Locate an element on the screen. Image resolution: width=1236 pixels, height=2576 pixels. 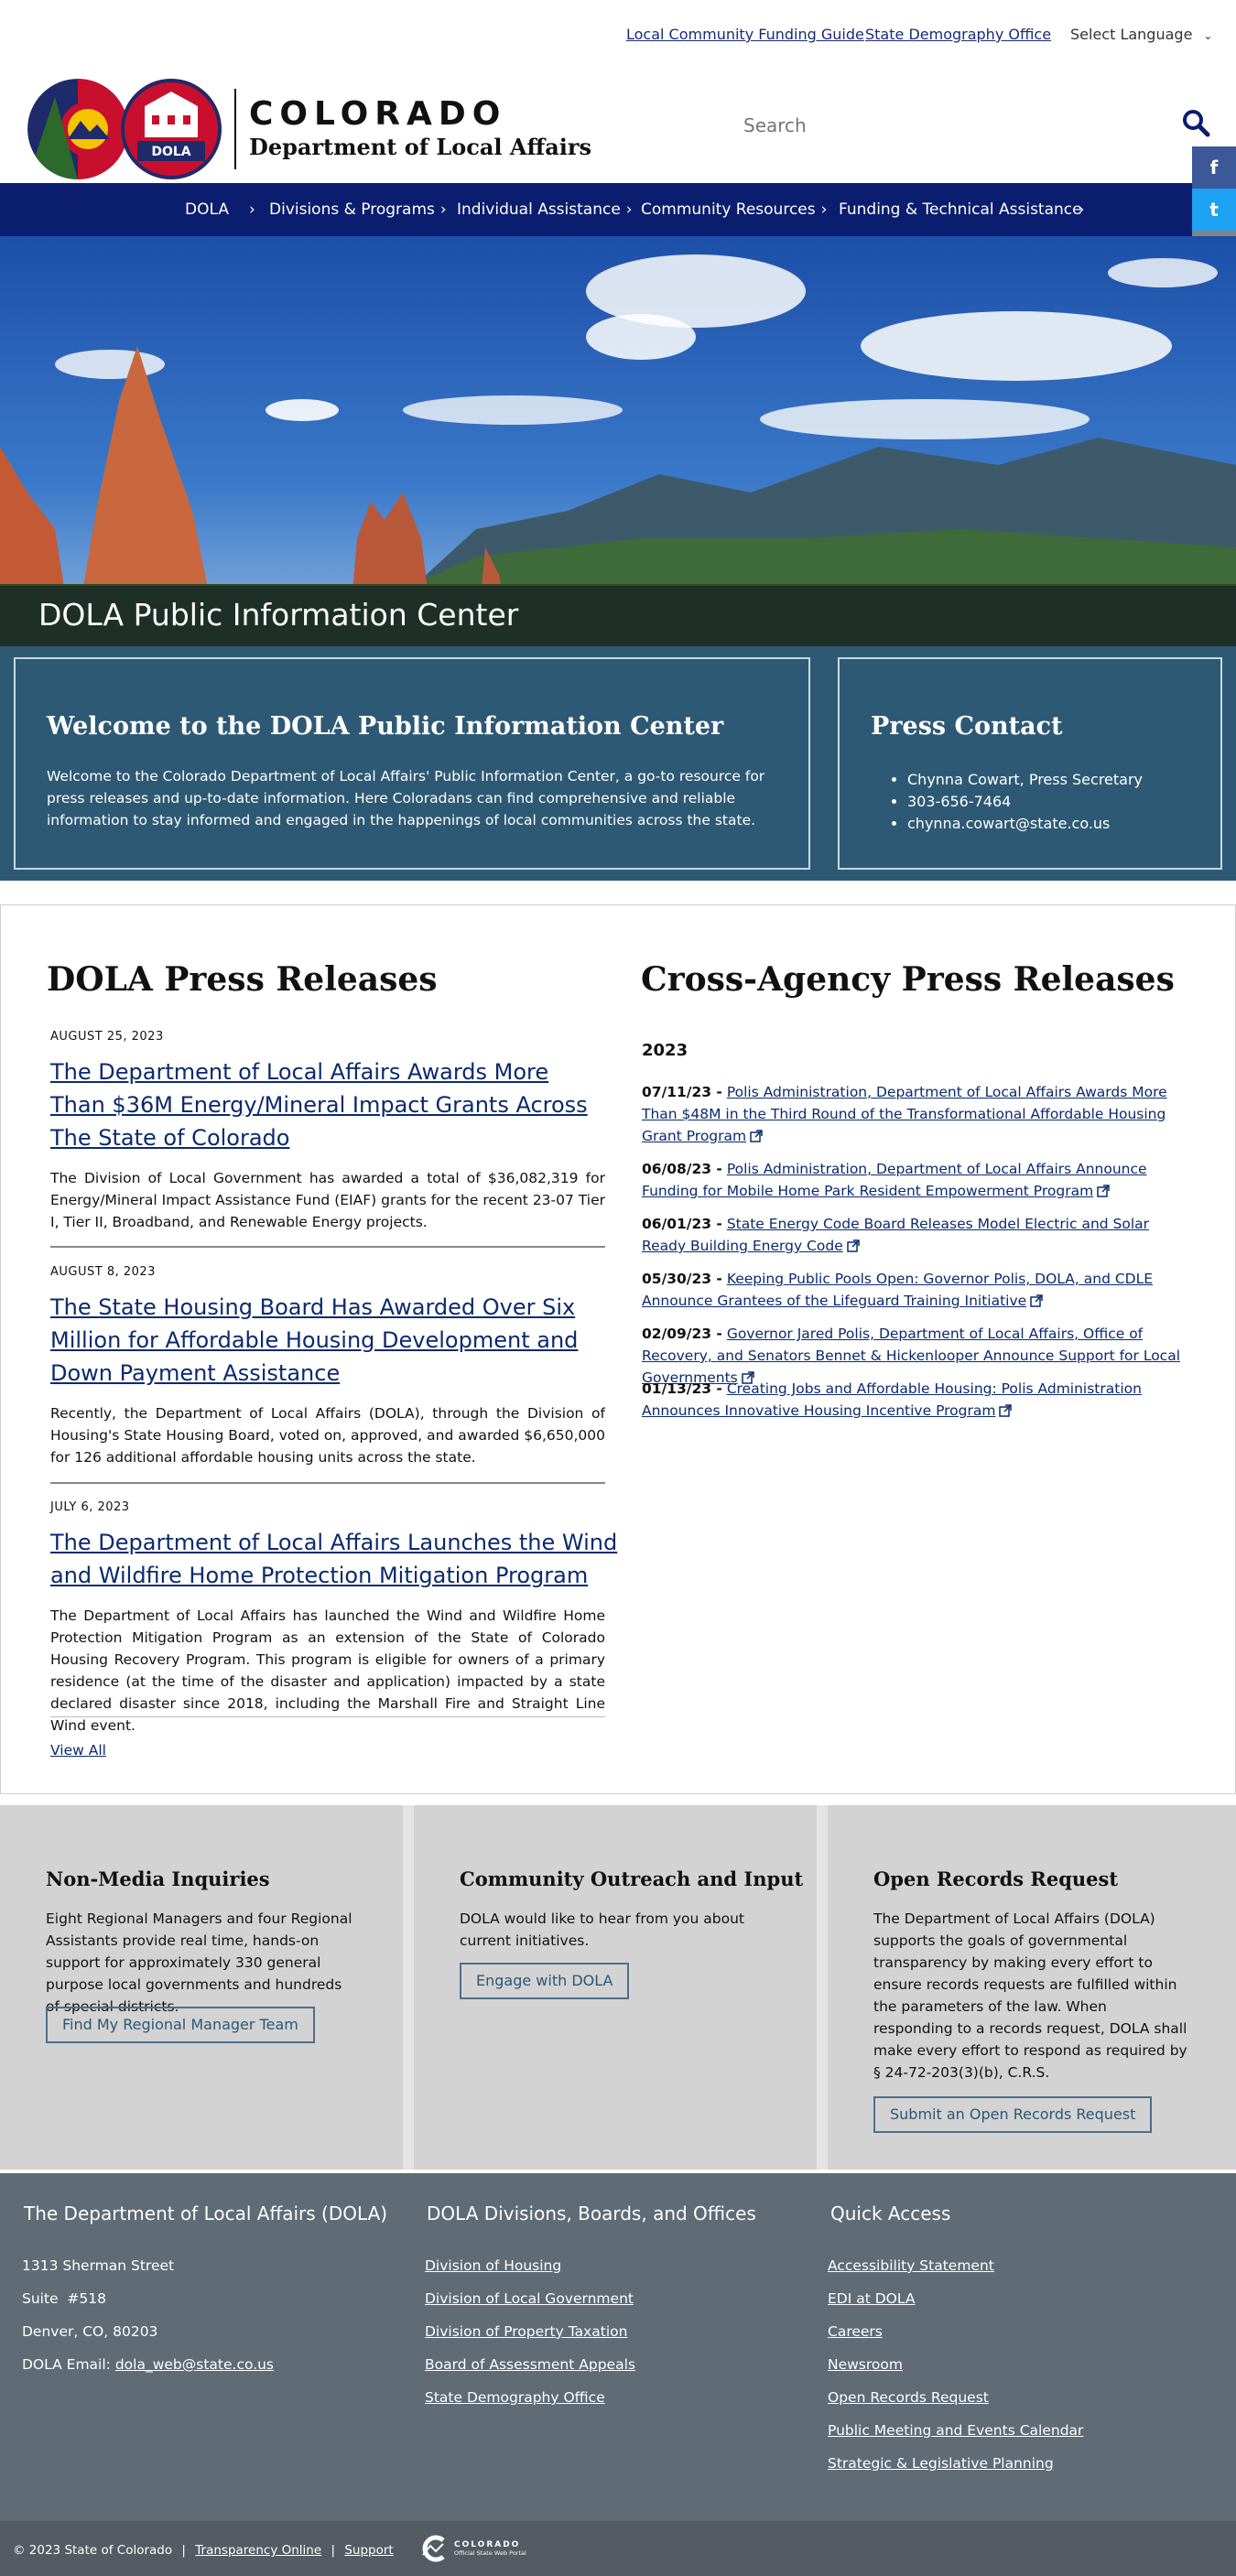
footer-email-label: DOLA Email: is located at coordinates (66, 2365).